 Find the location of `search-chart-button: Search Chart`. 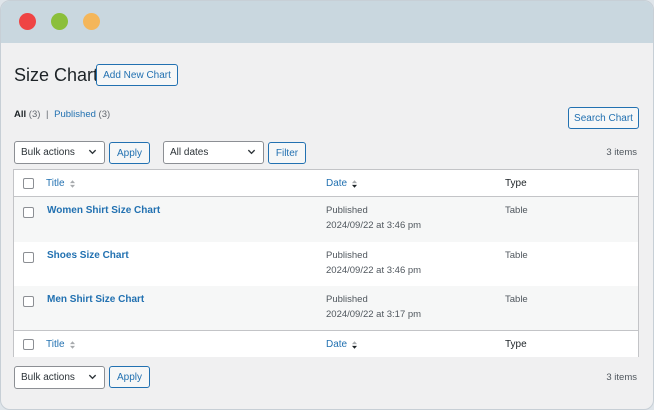

search-chart-button: Search Chart is located at coordinates (603, 118).